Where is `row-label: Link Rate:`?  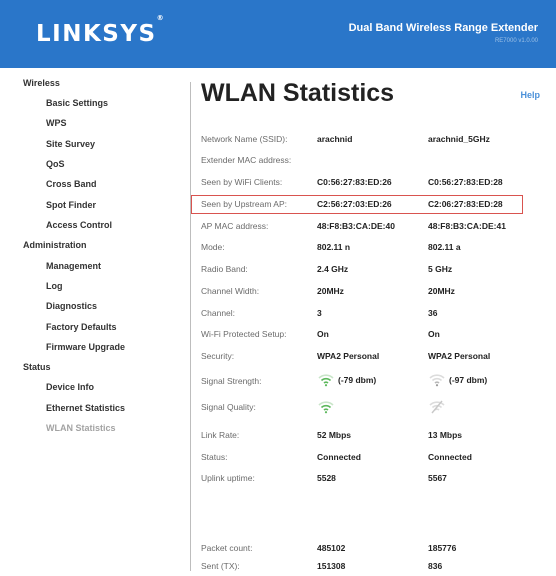
row-label: Link Rate: is located at coordinates (220, 435).